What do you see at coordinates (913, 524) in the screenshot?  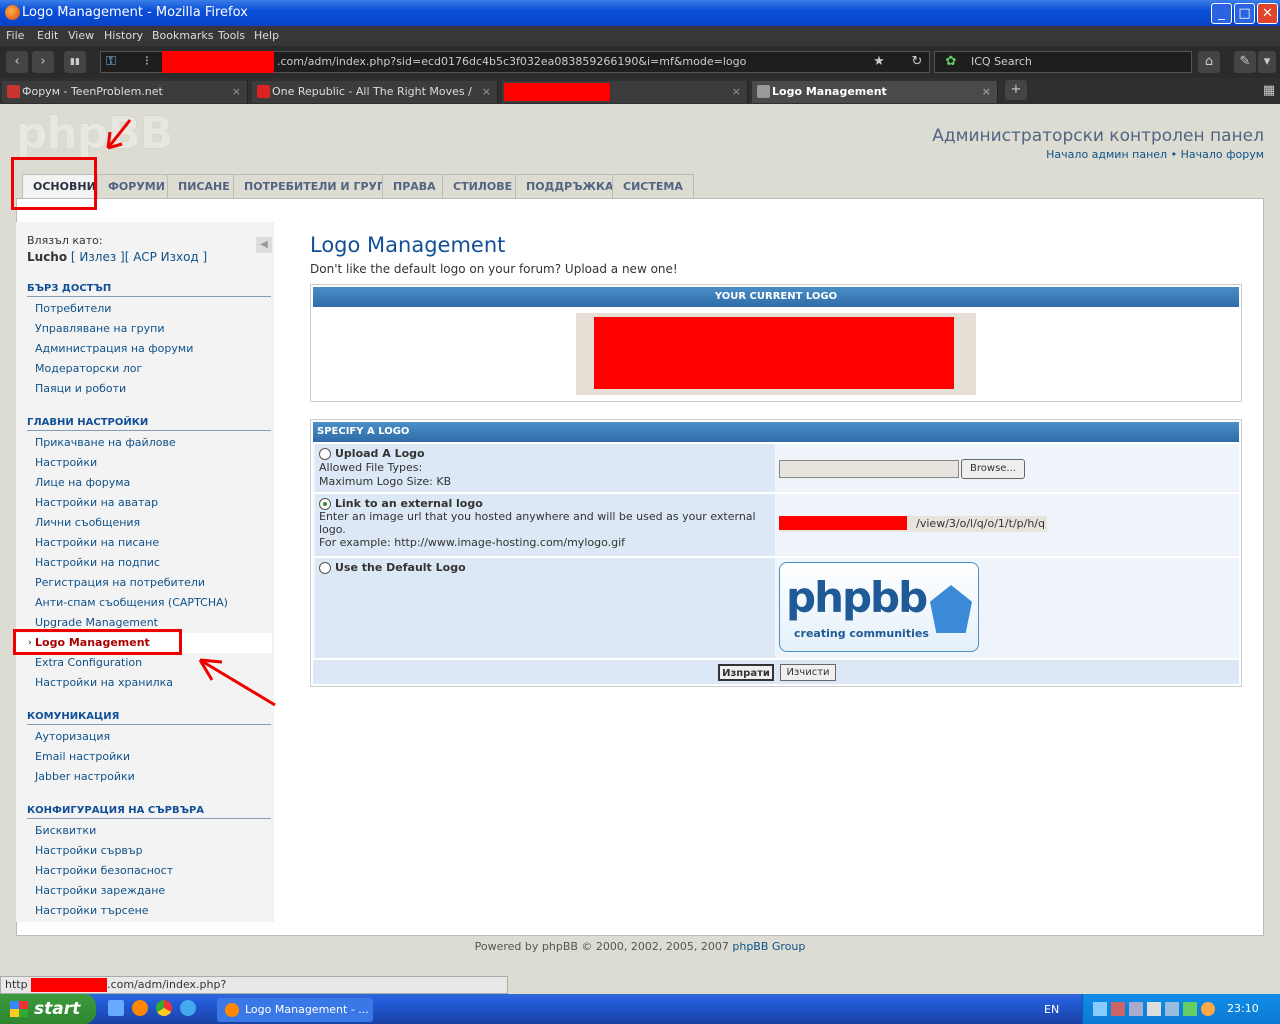 I see `external-url-input: /view/3/o/l/q/o/1/t/p/h/q` at bounding box center [913, 524].